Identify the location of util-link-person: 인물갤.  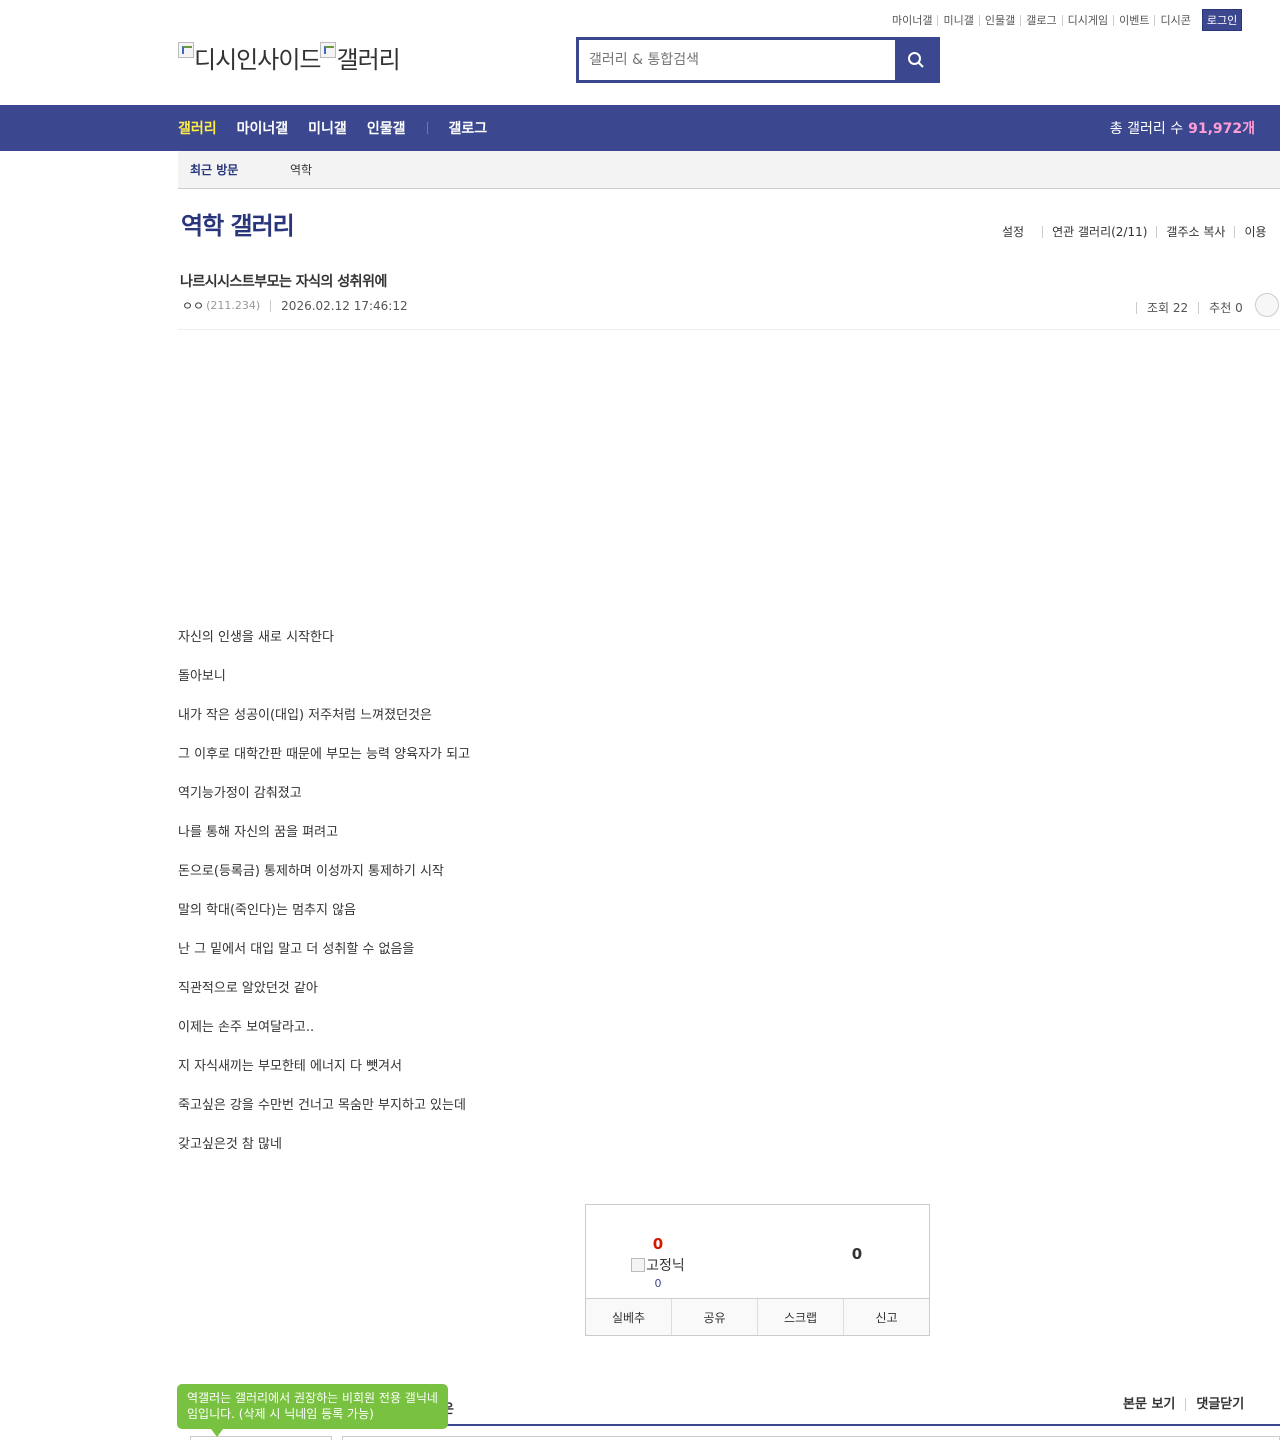
(1001, 20).